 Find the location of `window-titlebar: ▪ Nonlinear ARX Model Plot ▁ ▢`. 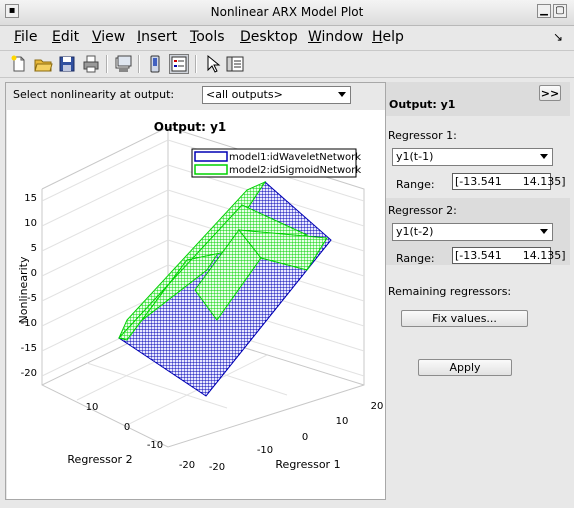

window-titlebar: ▪ Nonlinear ARX Model Plot ▁ ▢ is located at coordinates (287, 13).